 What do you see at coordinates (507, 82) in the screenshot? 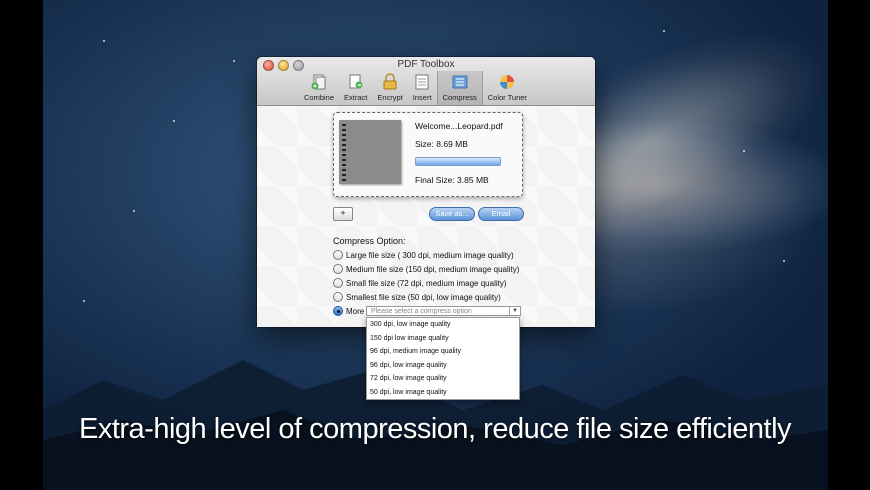
I see `color-tuner-icon` at bounding box center [507, 82].